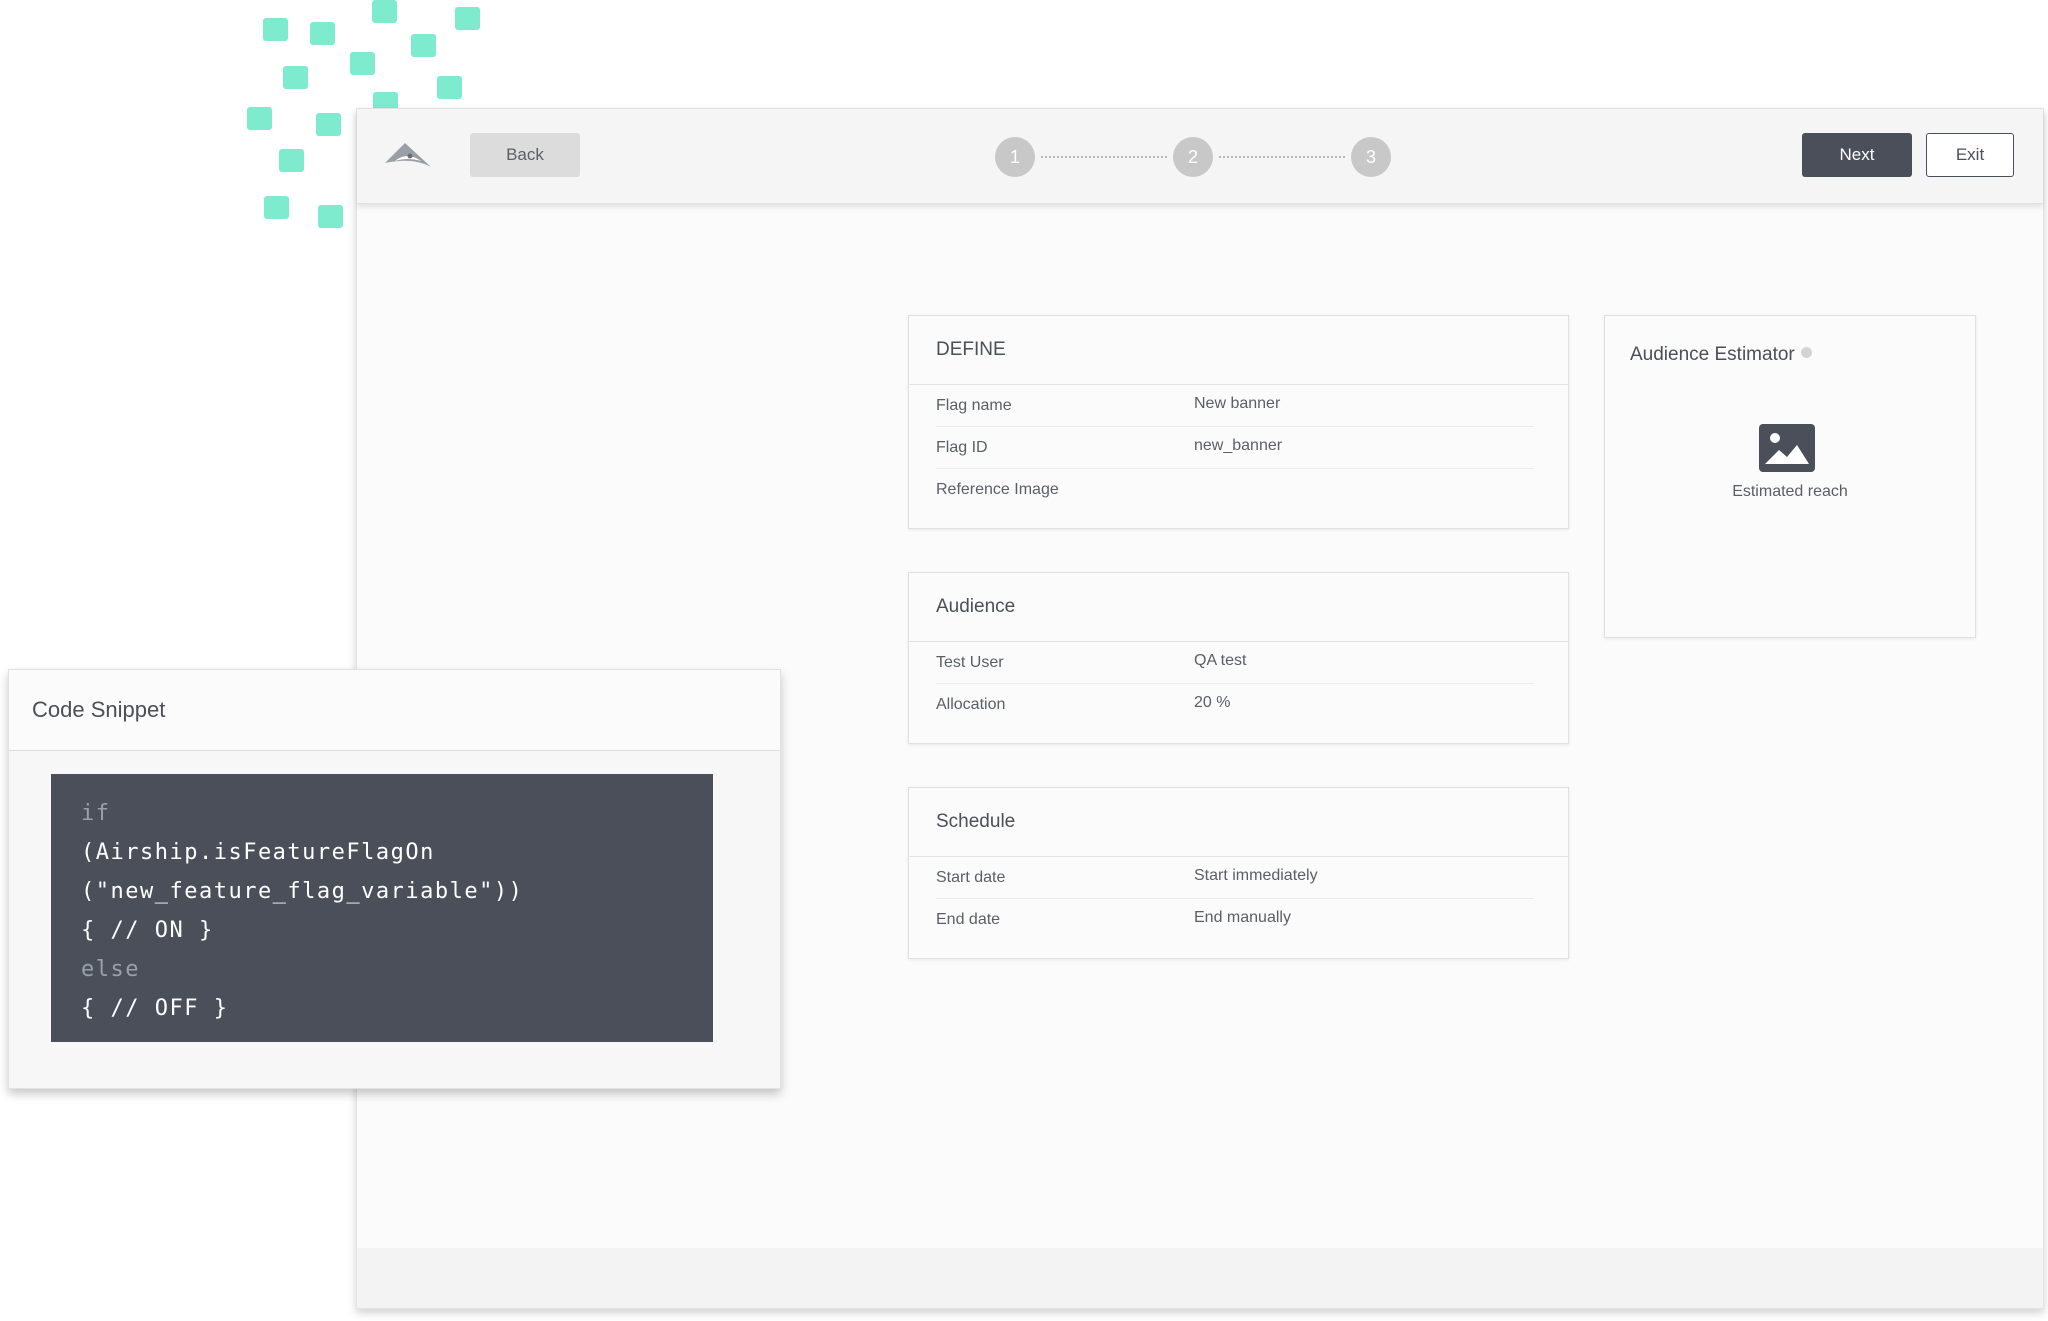  Describe the element at coordinates (974, 405) in the screenshot. I see `flag-name-label: Flag name` at that location.